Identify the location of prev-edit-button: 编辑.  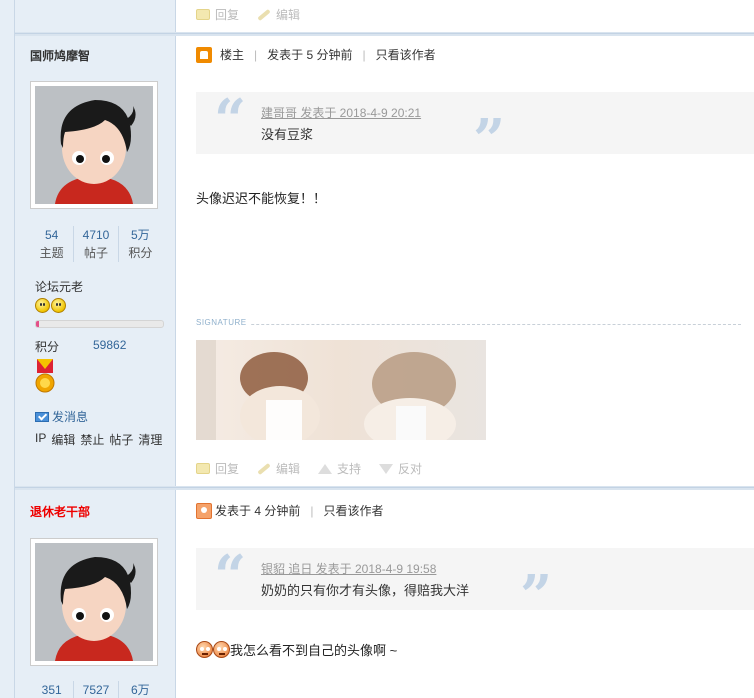
(278, 14).